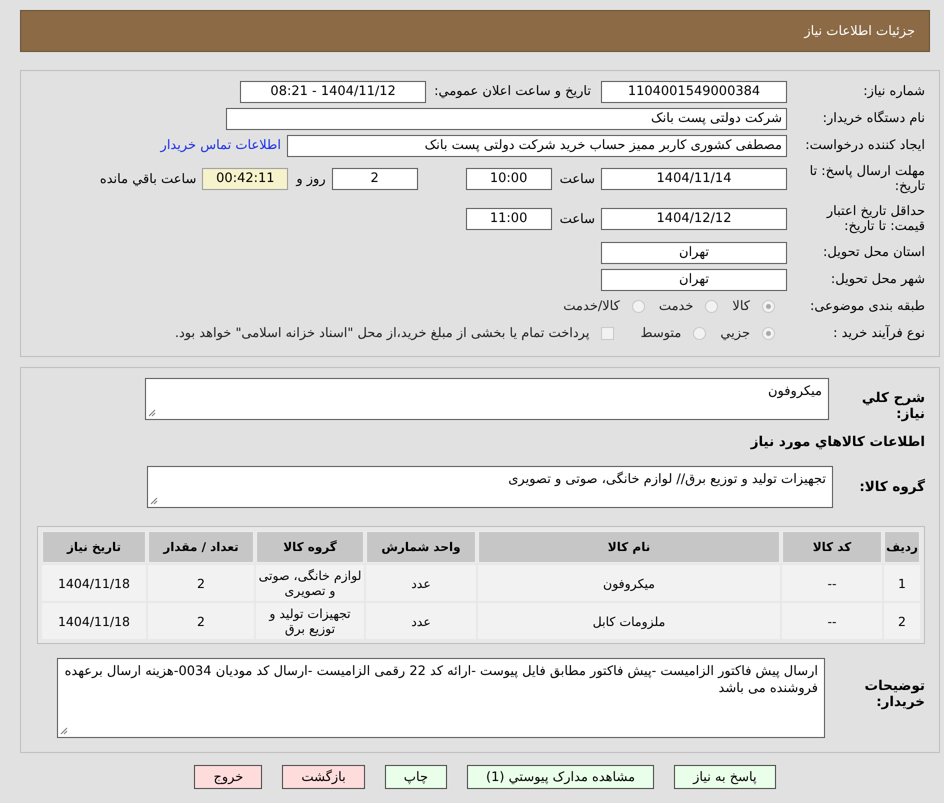  What do you see at coordinates (441, 680) in the screenshot?
I see `area-text: ارسال پیش فاکتور الزامیست -پیش فاکتور مطابق فایل پیوست -ارائه کد 22 رقمی الزامیست -ارسال کد مودیان 0034-هزینه ارسال برعهده فروشنده می باشد` at bounding box center [441, 680].